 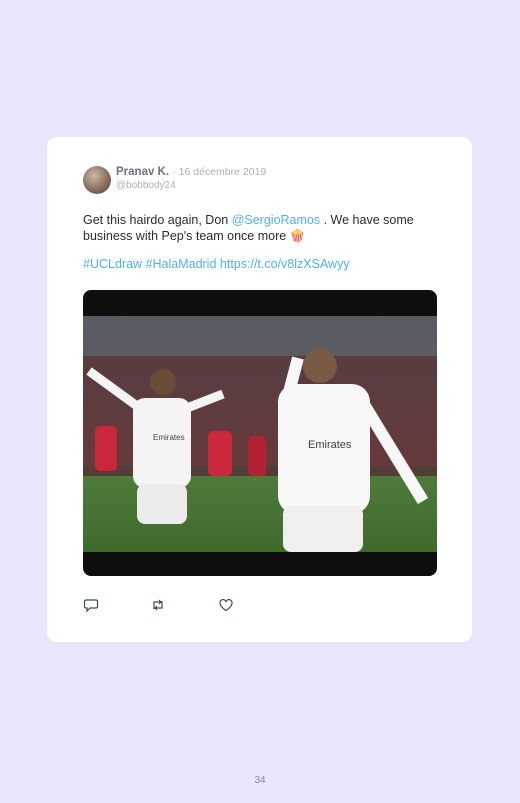 I want to click on mention-link: @SergioRamos, so click(x=276, y=220).